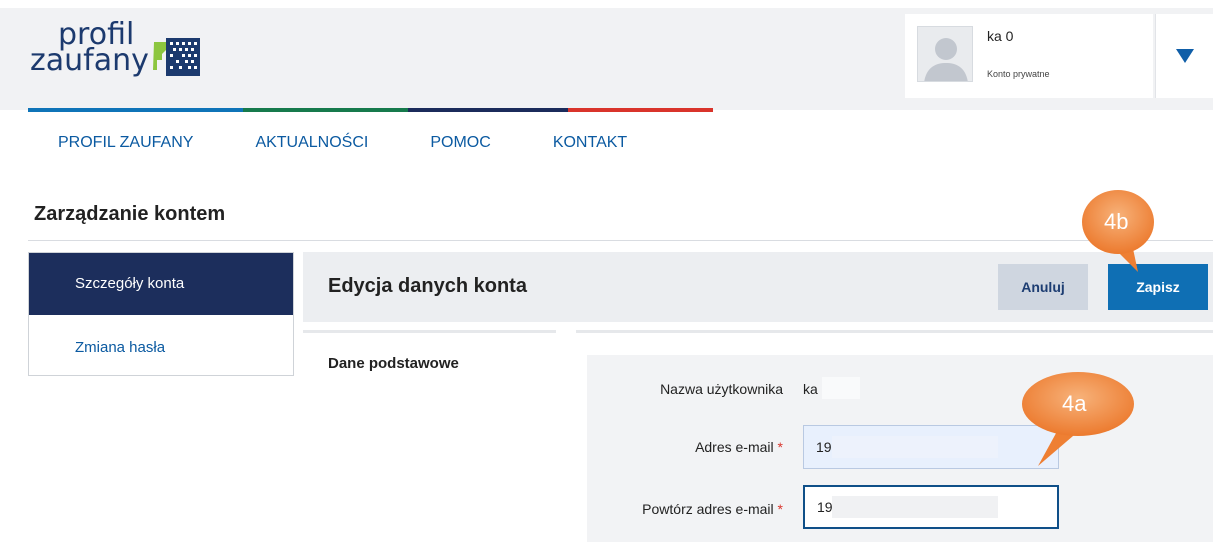 The height and width of the screenshot is (542, 1213). I want to click on email-label: Adres e-mail *, so click(683, 447).